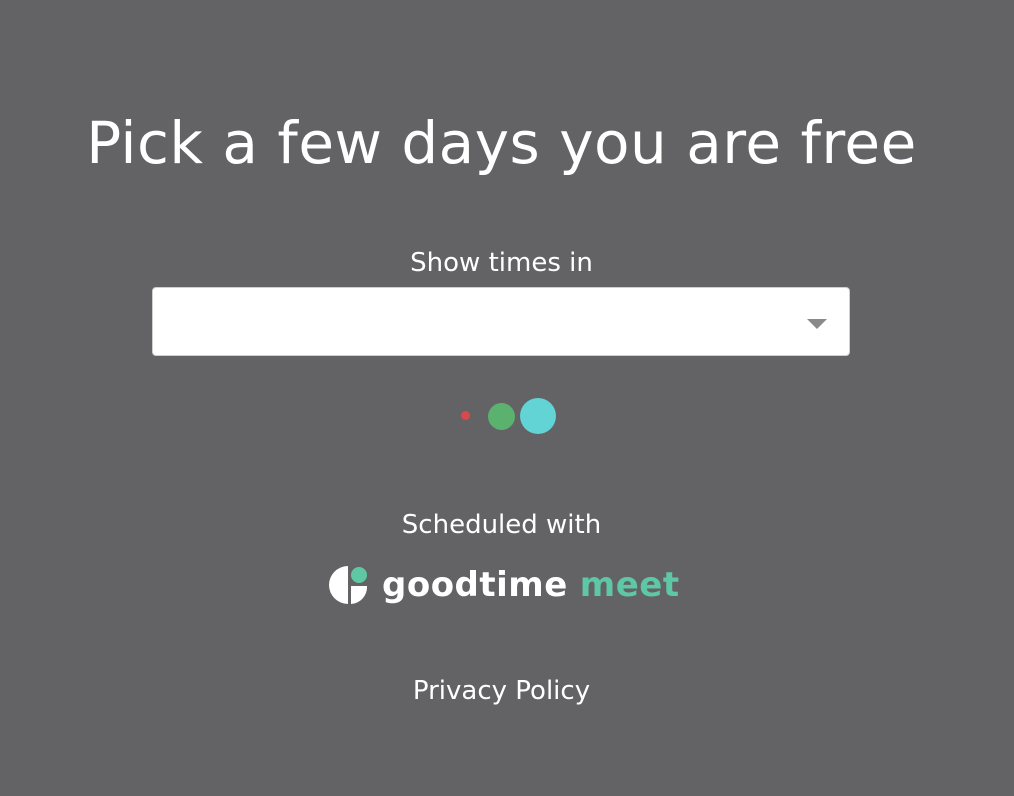 Image resolution: width=1014 pixels, height=796 pixels. I want to click on scheduled-with-label: Scheduled with, so click(501, 525).